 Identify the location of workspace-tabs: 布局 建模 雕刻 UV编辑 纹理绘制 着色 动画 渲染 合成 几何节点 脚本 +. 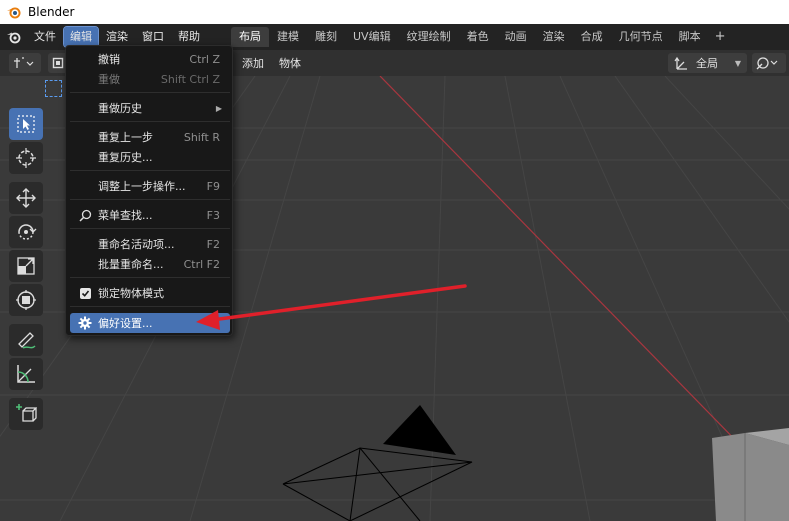
(481, 37).